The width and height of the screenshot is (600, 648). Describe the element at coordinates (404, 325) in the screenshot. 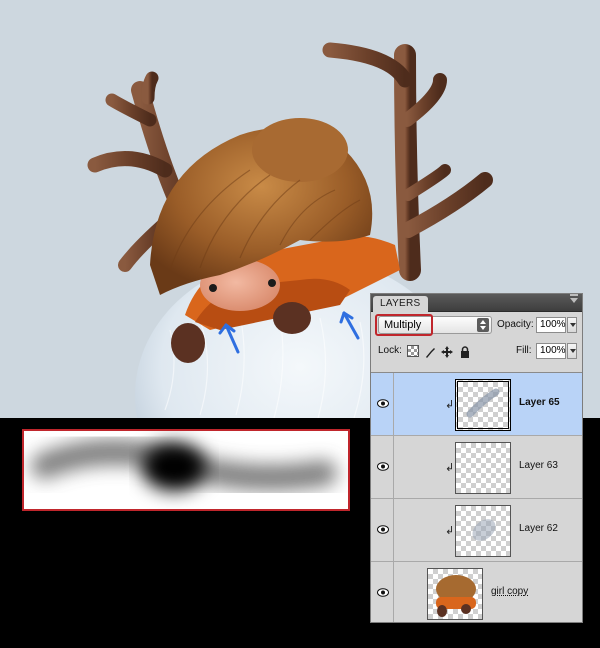

I see `blend-mode-highlight` at that location.